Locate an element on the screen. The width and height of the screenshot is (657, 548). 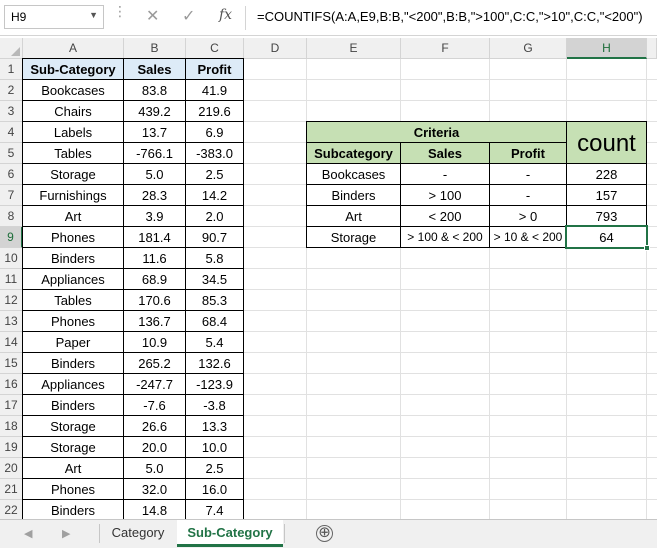
row-header-5: 5 is located at coordinates (11, 153).